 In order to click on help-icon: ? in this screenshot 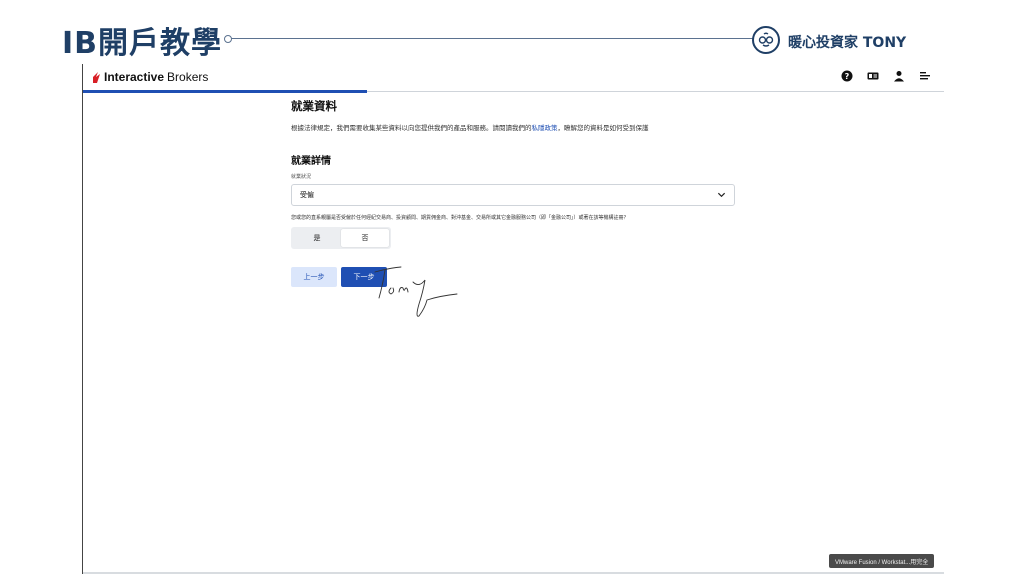, I will do `click(847, 76)`.